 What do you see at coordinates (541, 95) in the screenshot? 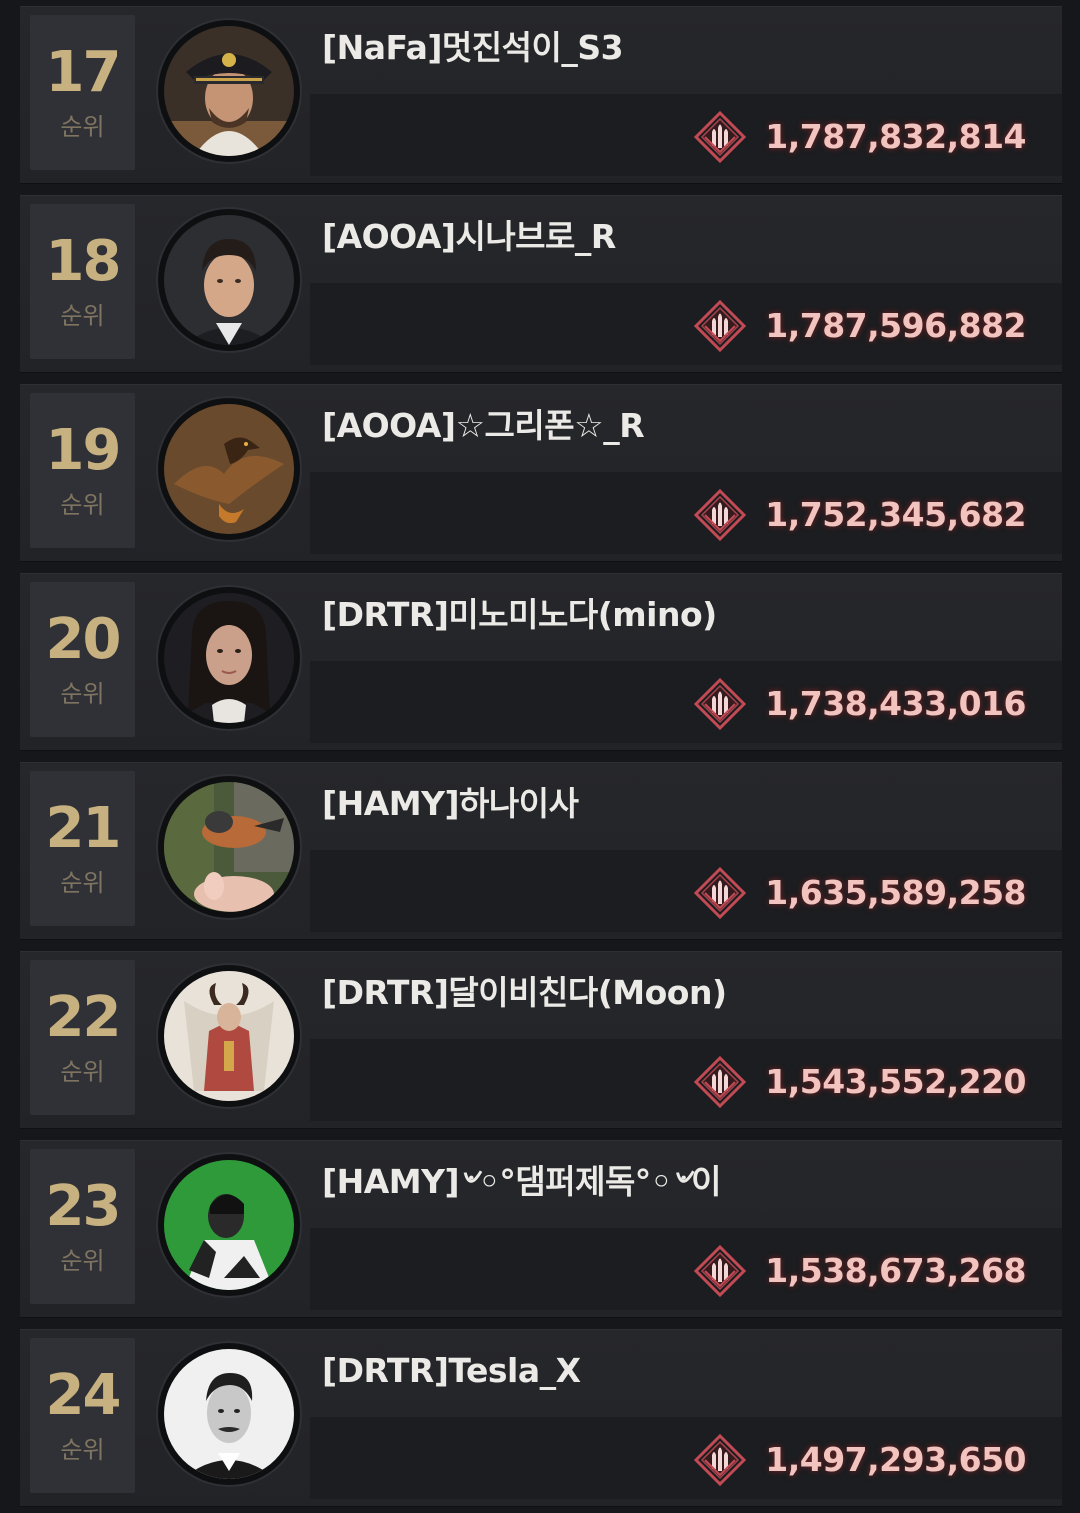
I see `ranking-row: 17 순위 [NaFa]멋진석이_S3 1,787,832,814` at bounding box center [541, 95].